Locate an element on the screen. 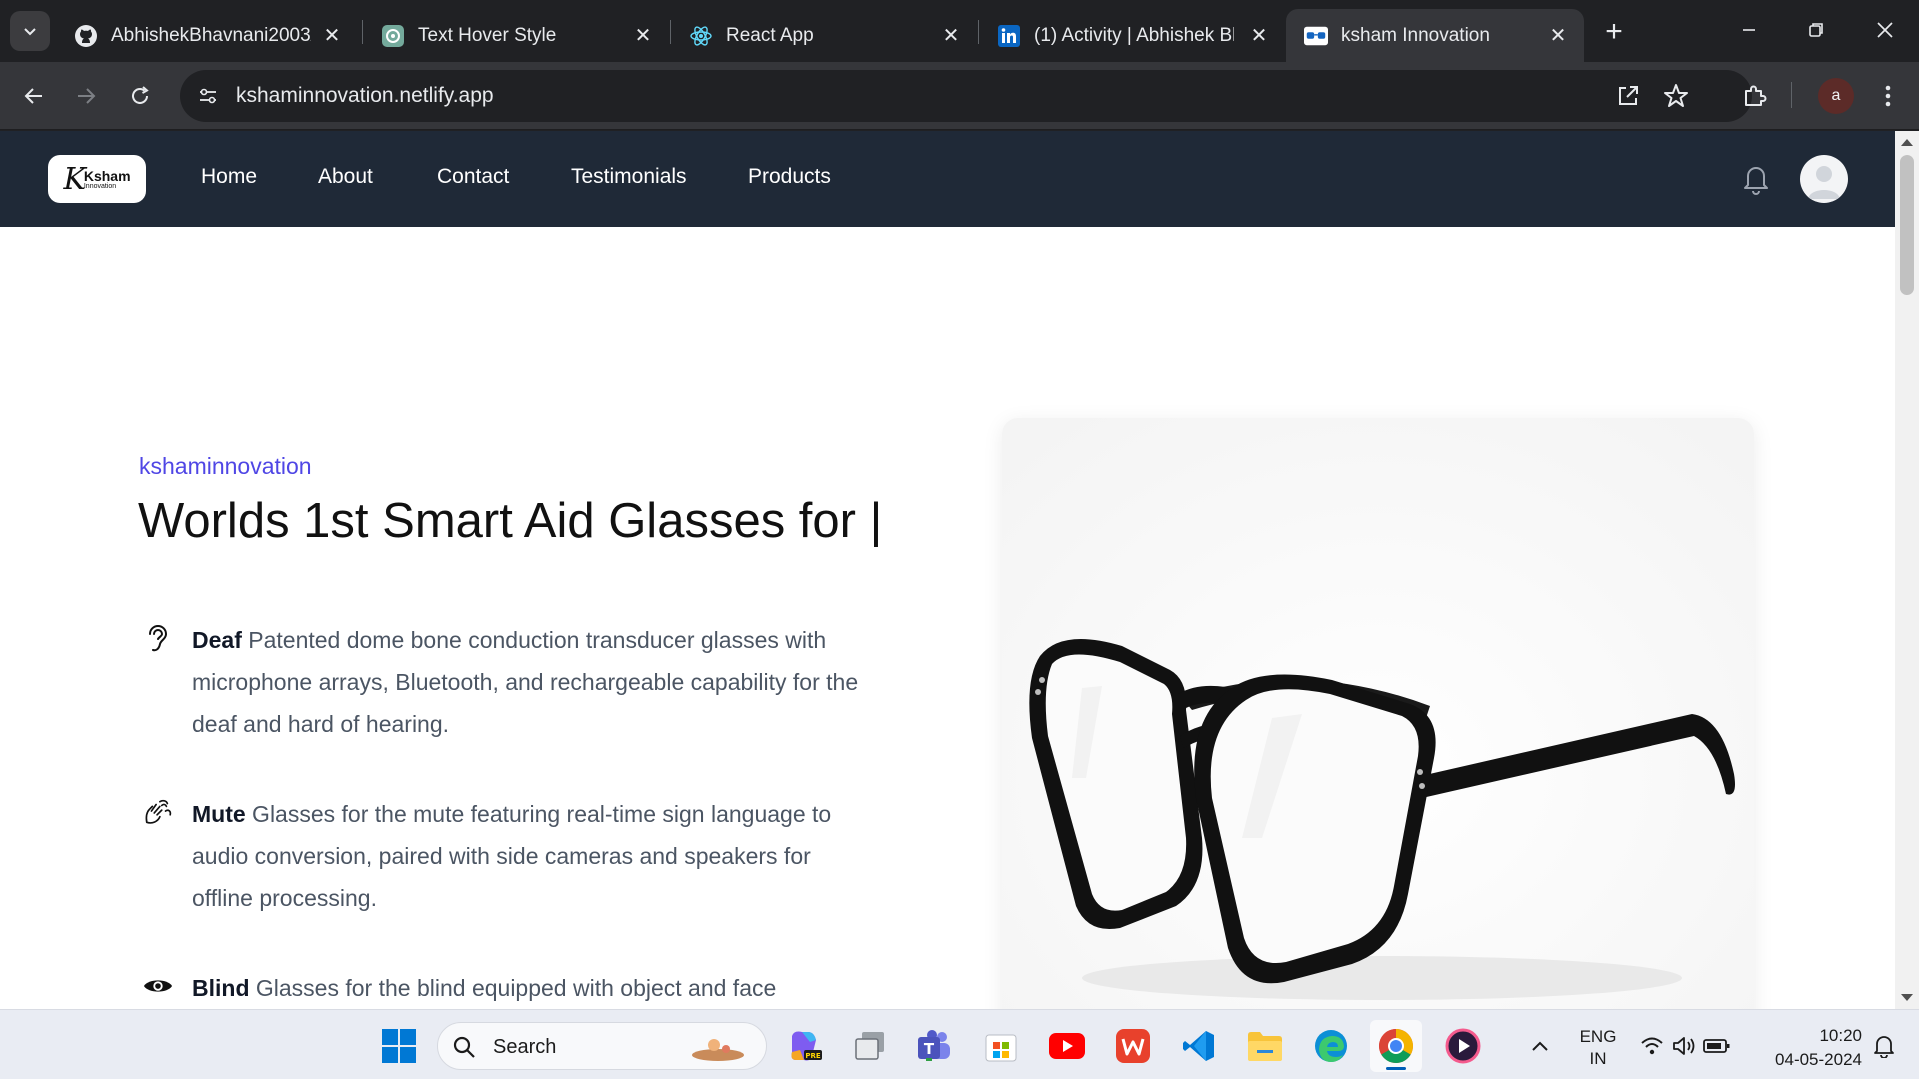 The image size is (1919, 1079). svg-text: T is located at coordinates (929, 1049).